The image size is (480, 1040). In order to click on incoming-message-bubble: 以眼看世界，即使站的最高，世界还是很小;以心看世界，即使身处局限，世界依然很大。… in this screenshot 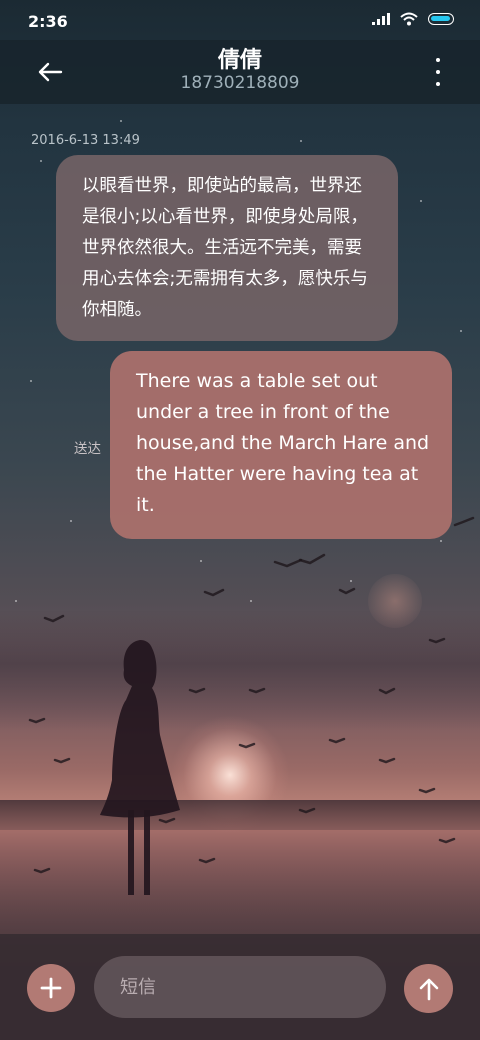, I will do `click(227, 248)`.